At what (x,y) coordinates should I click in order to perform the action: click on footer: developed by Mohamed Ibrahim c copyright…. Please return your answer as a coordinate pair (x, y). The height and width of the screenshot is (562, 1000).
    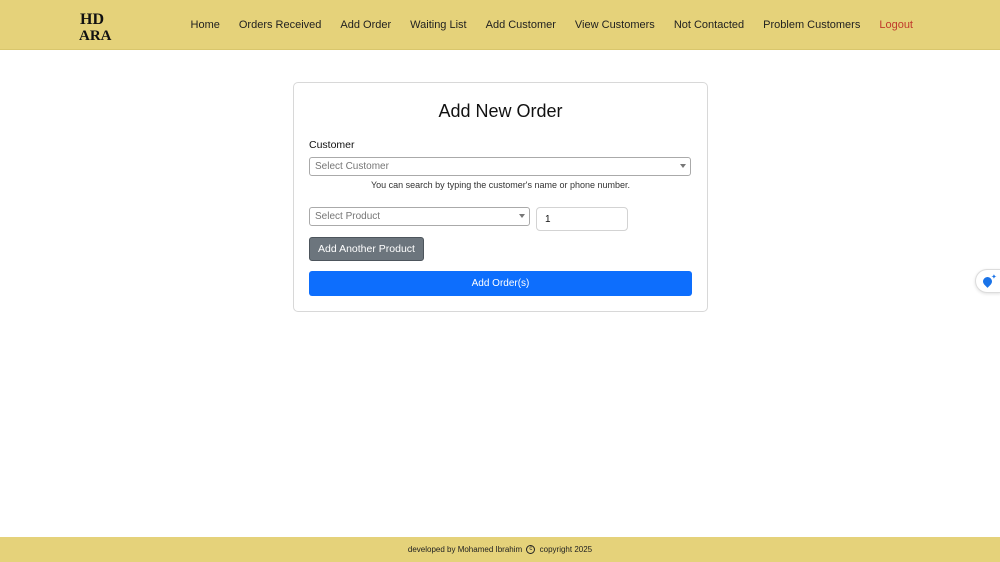
    Looking at the image, I should click on (500, 549).